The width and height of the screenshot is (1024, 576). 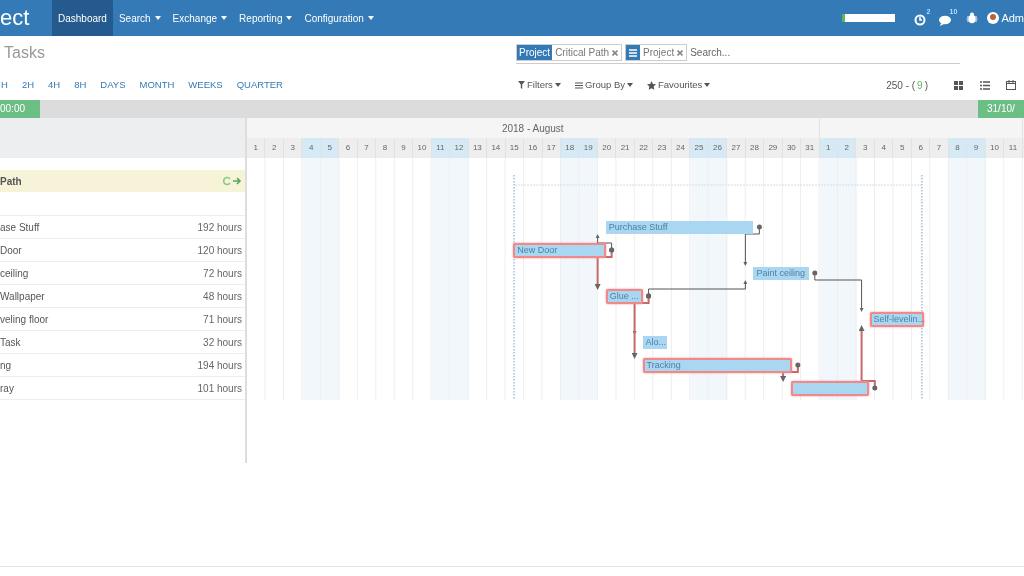 What do you see at coordinates (625, 148) in the screenshot?
I see `day-header: 21` at bounding box center [625, 148].